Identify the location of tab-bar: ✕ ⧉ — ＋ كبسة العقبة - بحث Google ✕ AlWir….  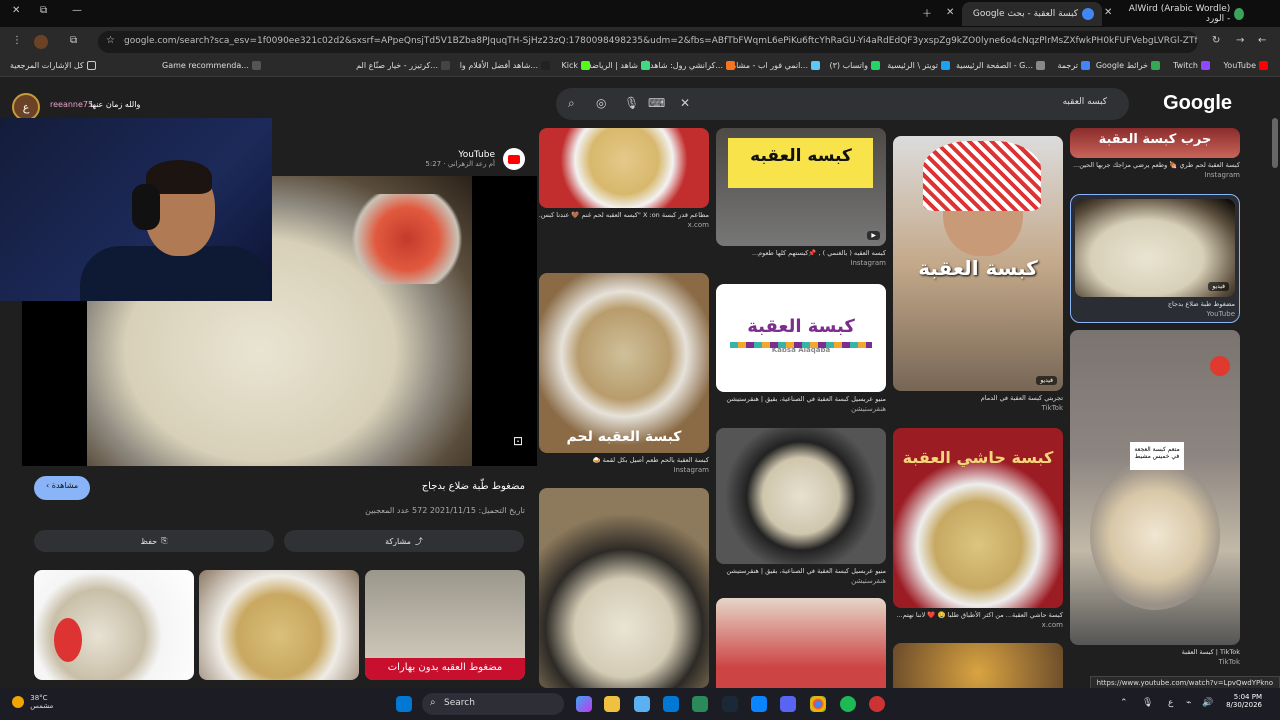
(640, 13).